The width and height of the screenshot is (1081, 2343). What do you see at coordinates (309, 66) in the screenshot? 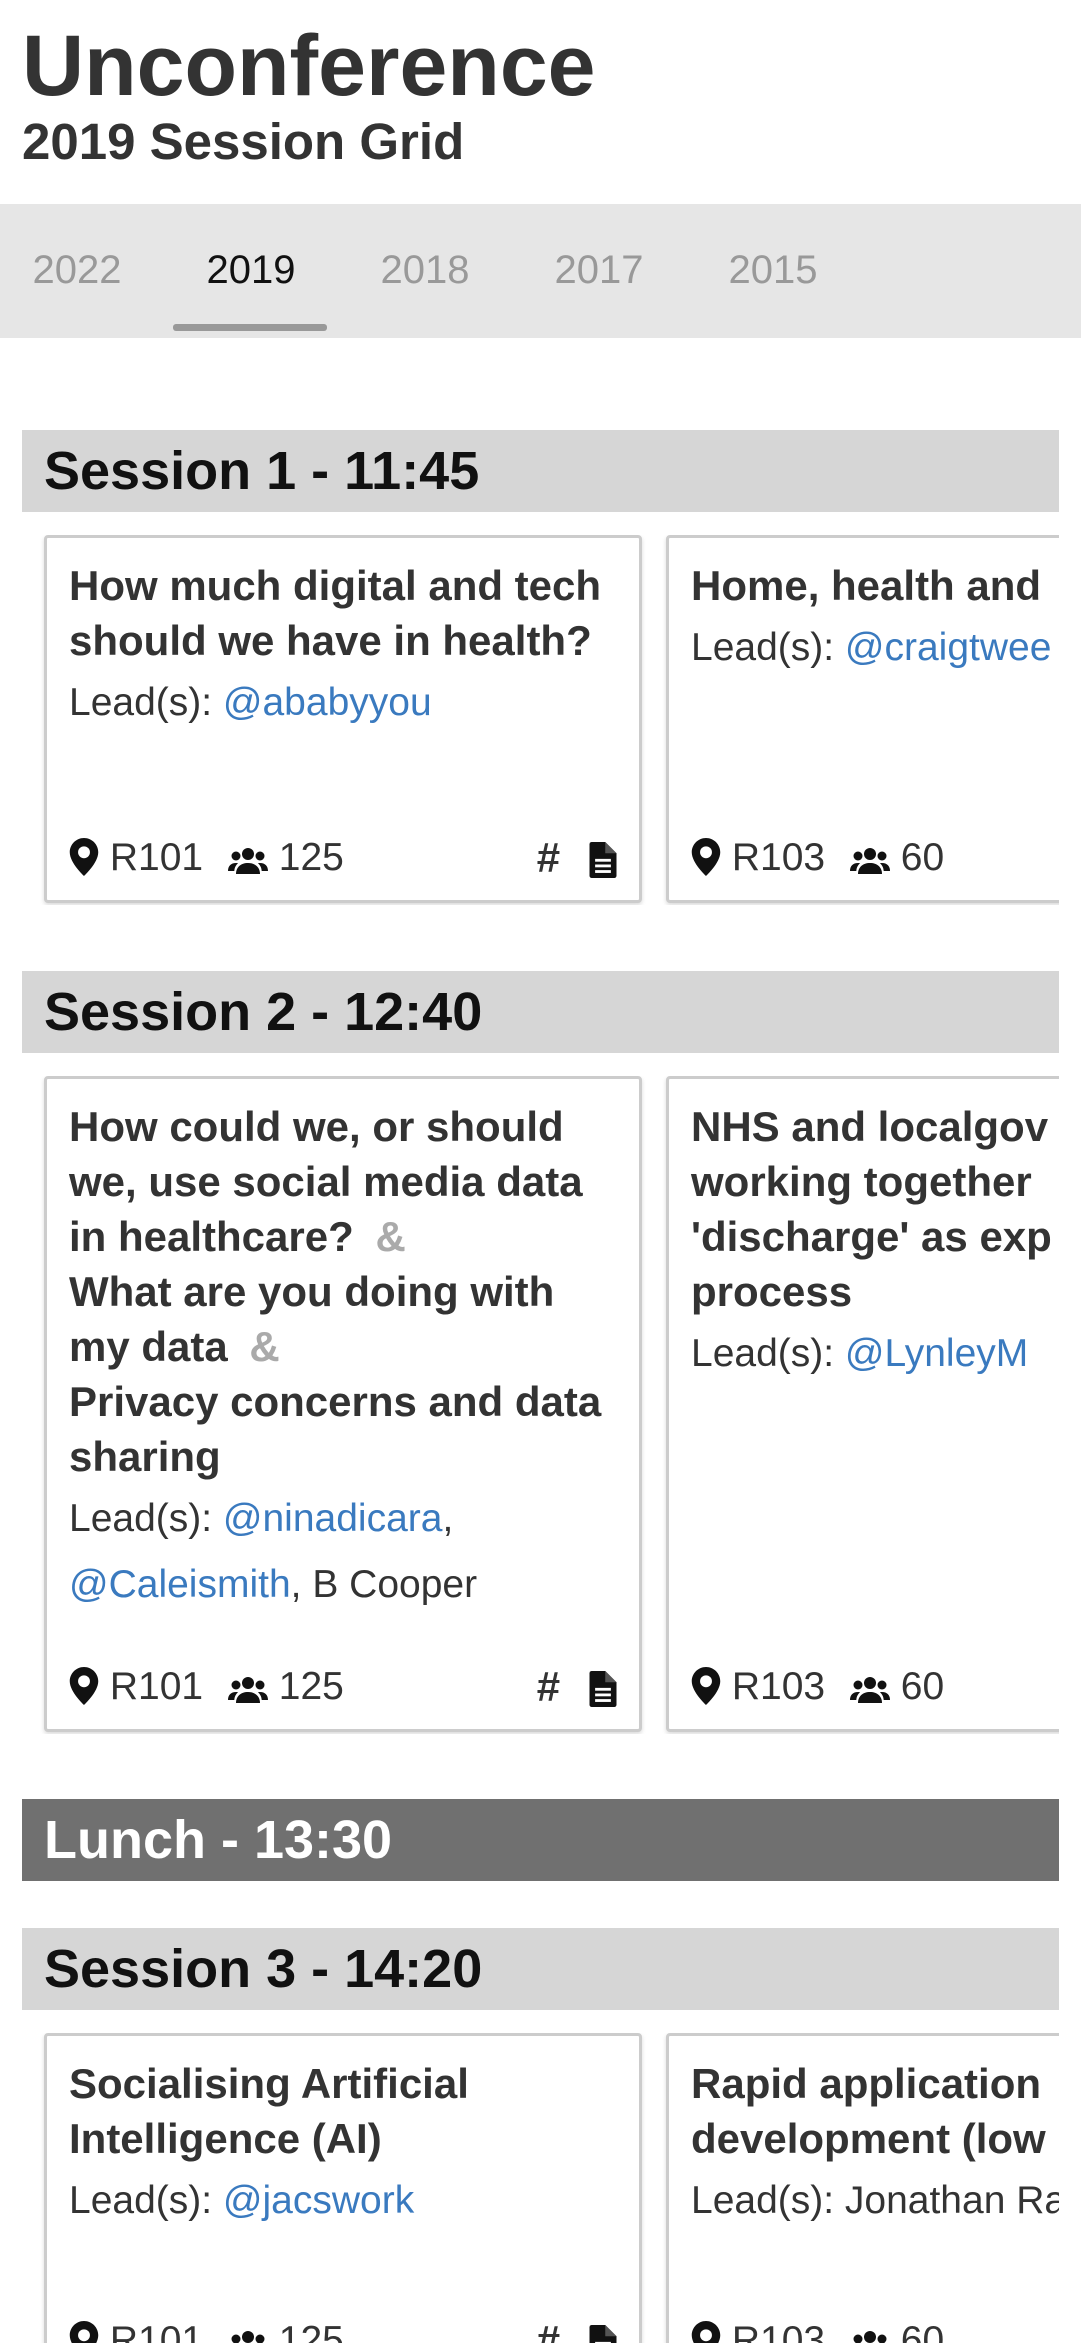
I see `app-title: Unconference` at bounding box center [309, 66].